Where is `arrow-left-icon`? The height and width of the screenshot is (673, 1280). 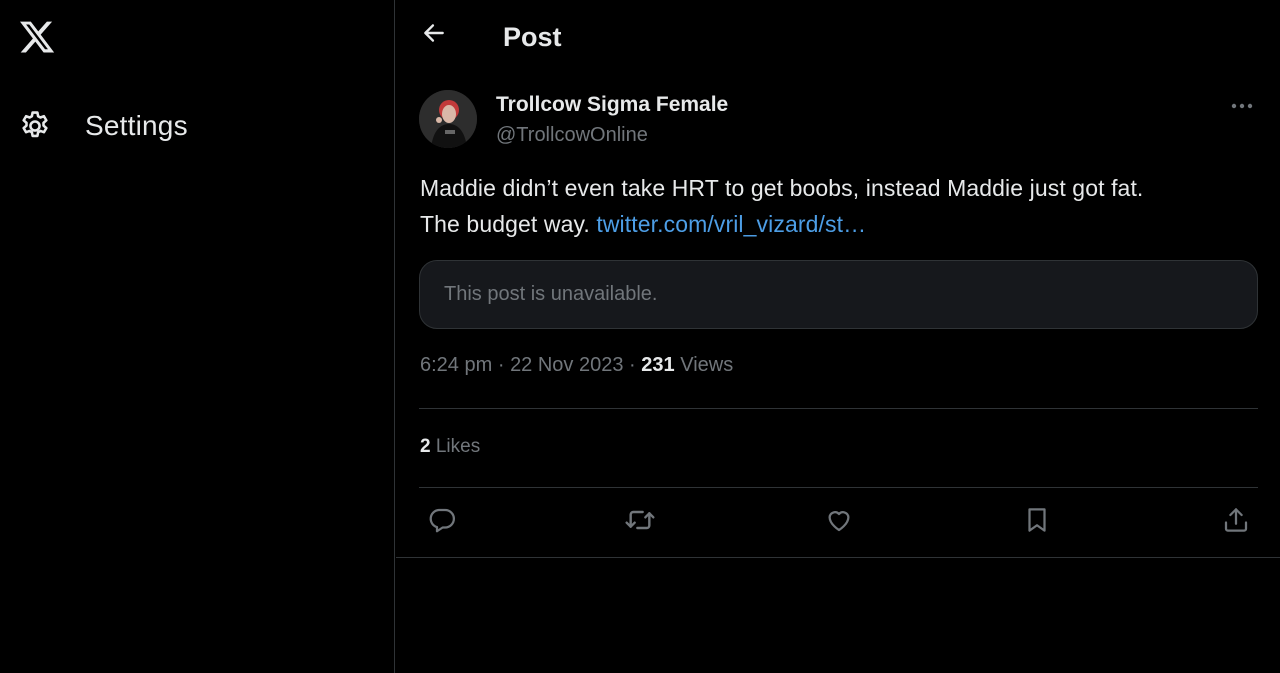 arrow-left-icon is located at coordinates (434, 35).